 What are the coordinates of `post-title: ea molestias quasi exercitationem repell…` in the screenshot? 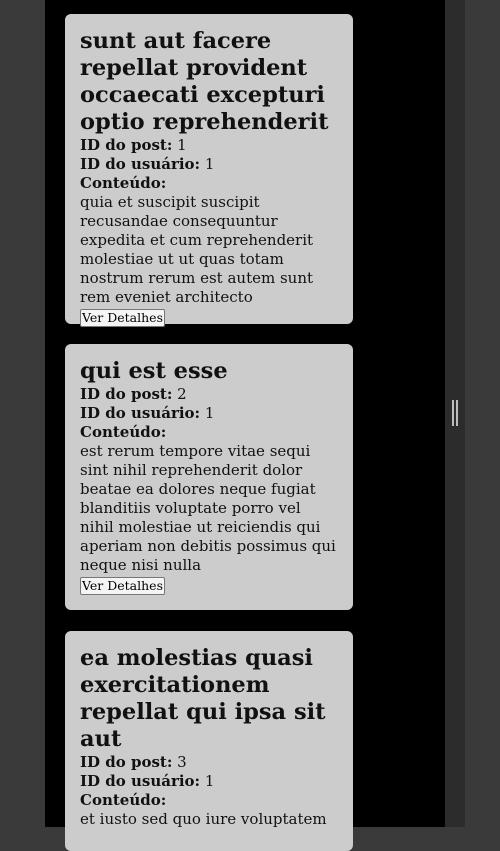 It's located at (203, 698).